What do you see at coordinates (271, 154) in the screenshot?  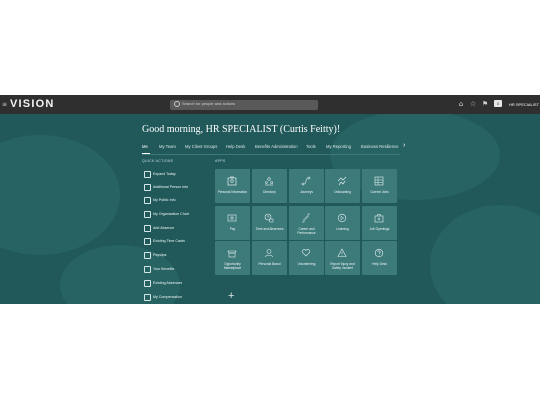 I see `tabs-divider` at bounding box center [271, 154].